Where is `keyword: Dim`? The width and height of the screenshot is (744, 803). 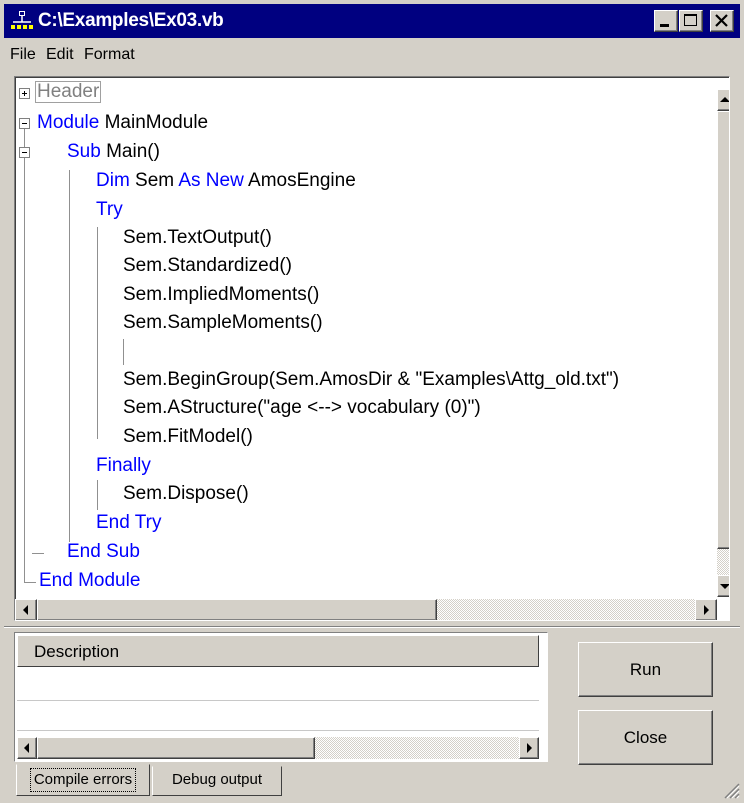
keyword: Dim is located at coordinates (113, 180).